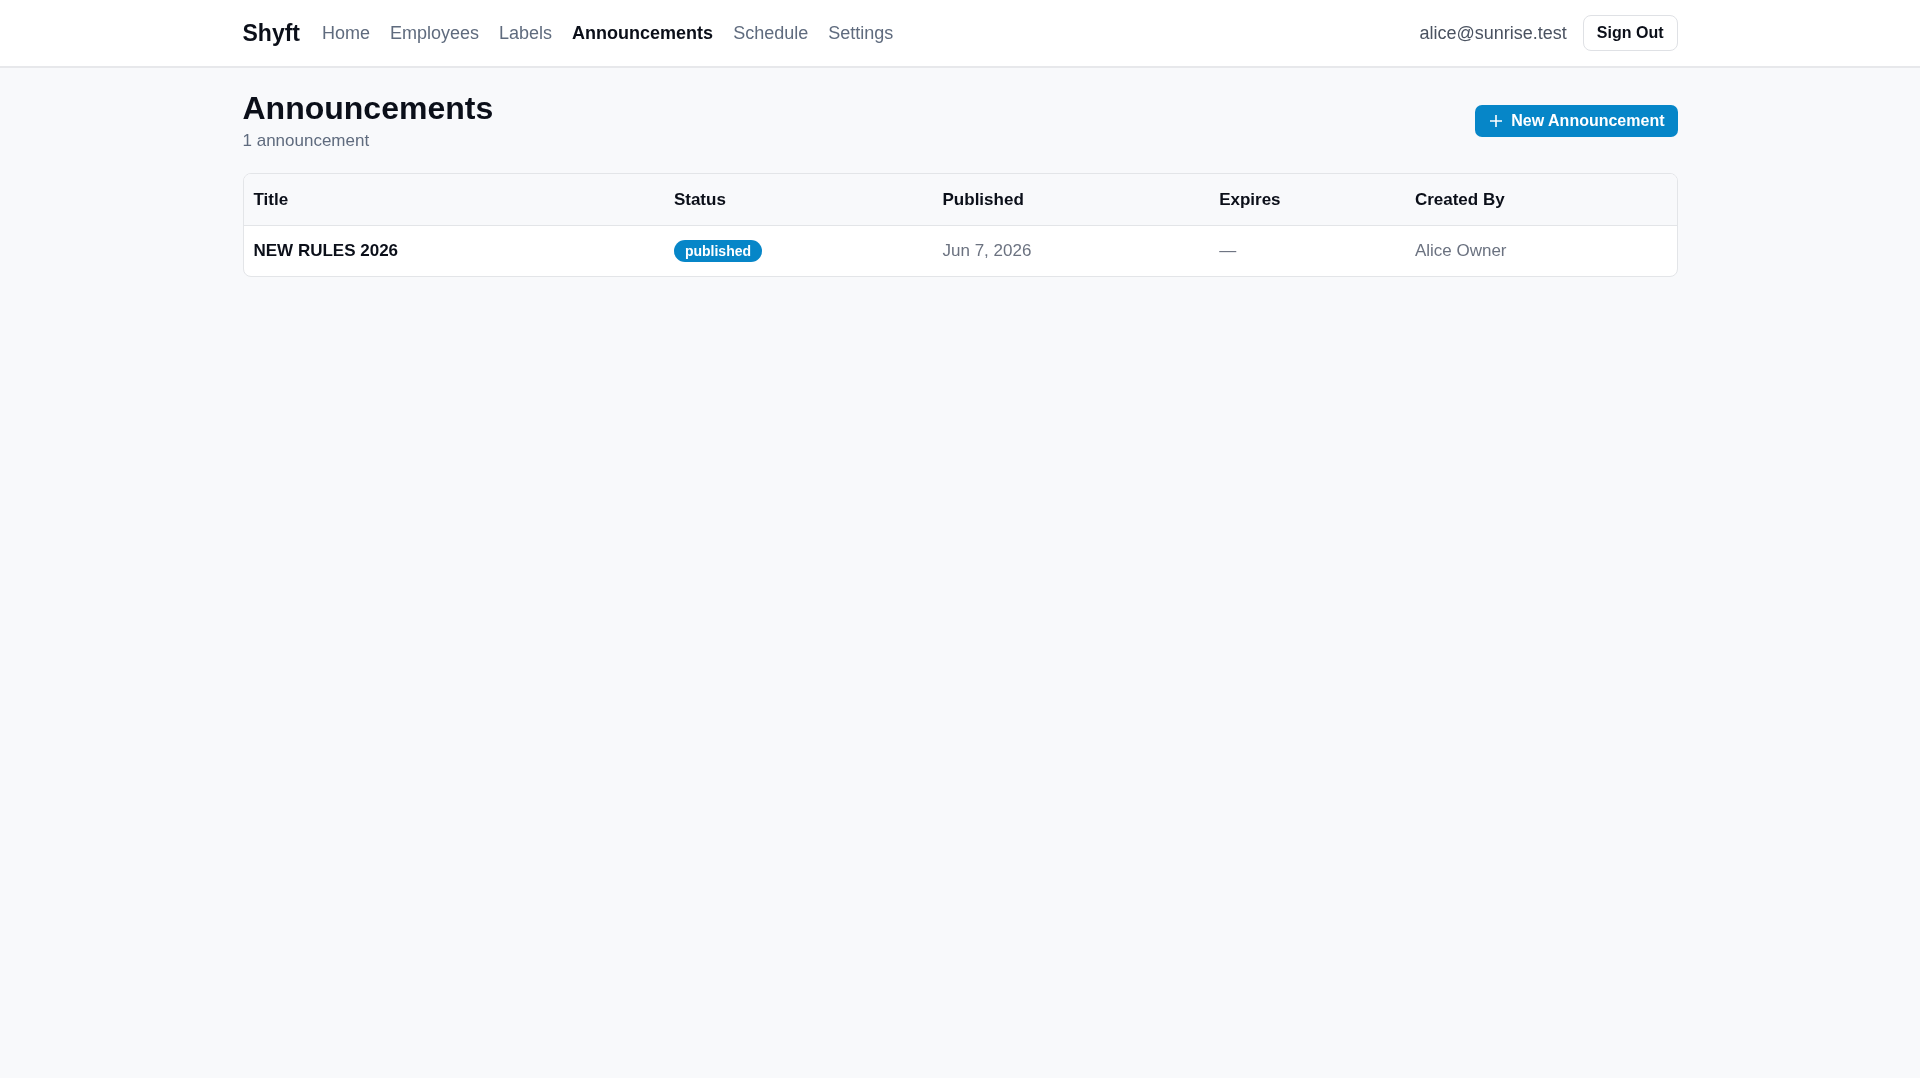  I want to click on nav-link: Announcements, so click(643, 33).